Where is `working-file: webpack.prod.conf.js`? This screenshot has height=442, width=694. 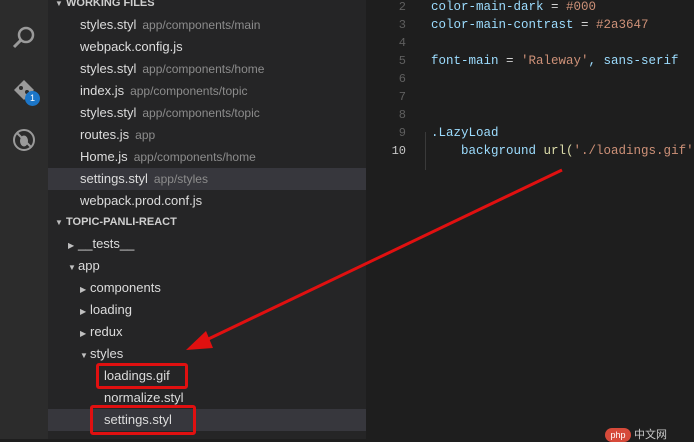
working-file: webpack.prod.conf.js is located at coordinates (207, 201).